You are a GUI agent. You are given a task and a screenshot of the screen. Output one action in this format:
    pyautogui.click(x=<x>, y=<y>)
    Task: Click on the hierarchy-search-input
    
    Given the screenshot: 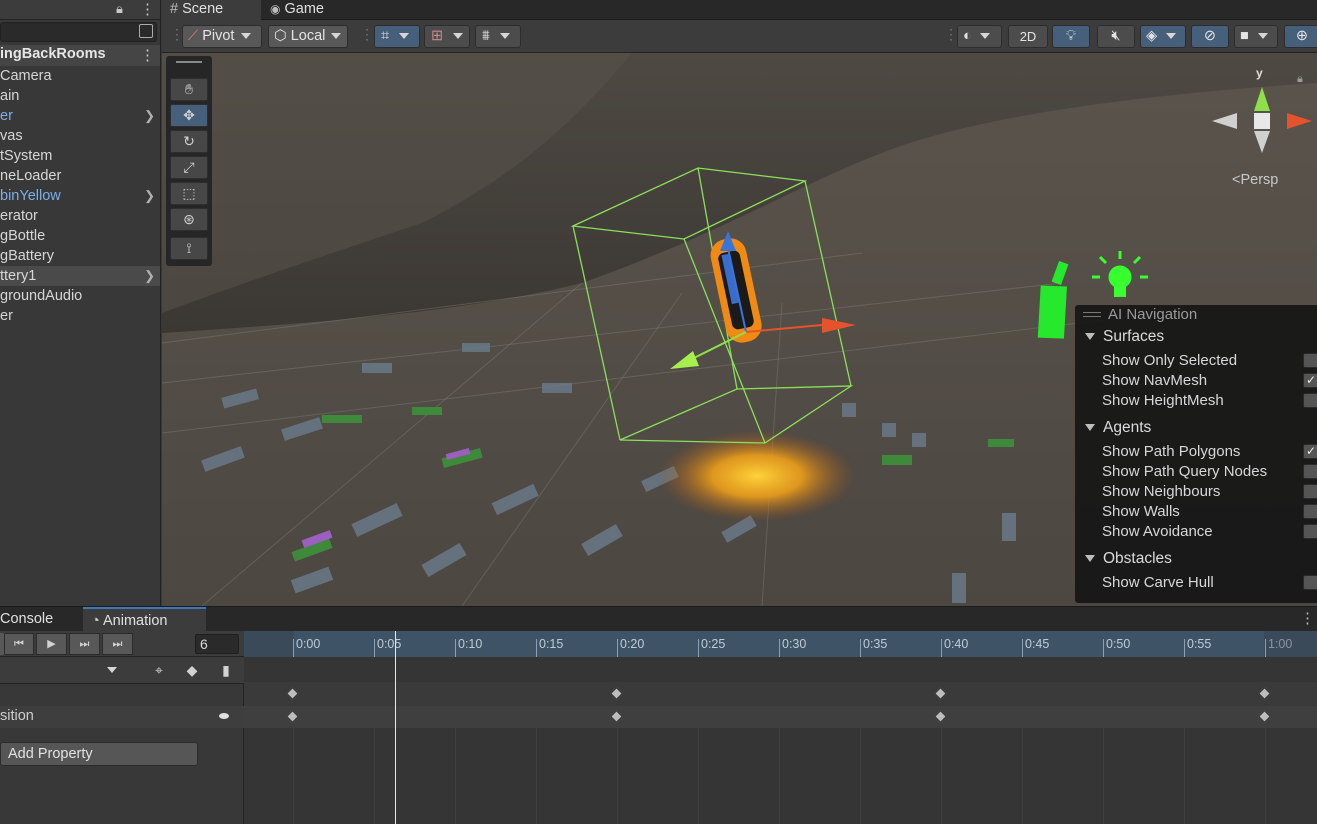 What is the action you would take?
    pyautogui.click(x=78, y=32)
    